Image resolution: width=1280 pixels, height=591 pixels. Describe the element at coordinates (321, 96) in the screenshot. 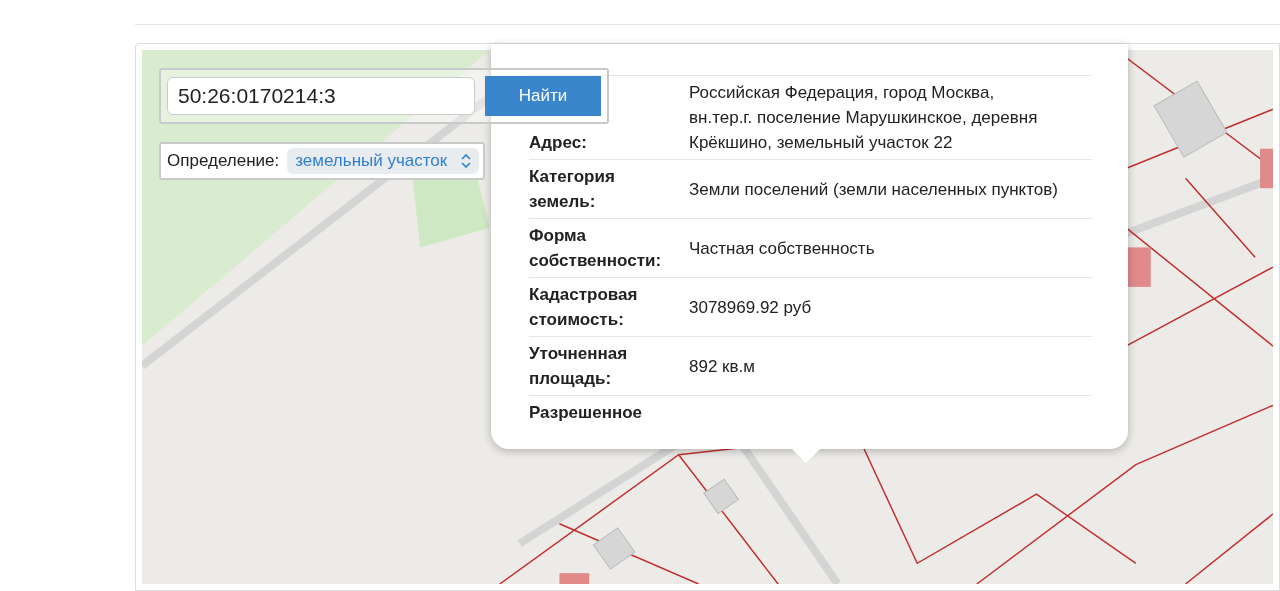

I see `search-field: 50:26:0170214:3` at that location.